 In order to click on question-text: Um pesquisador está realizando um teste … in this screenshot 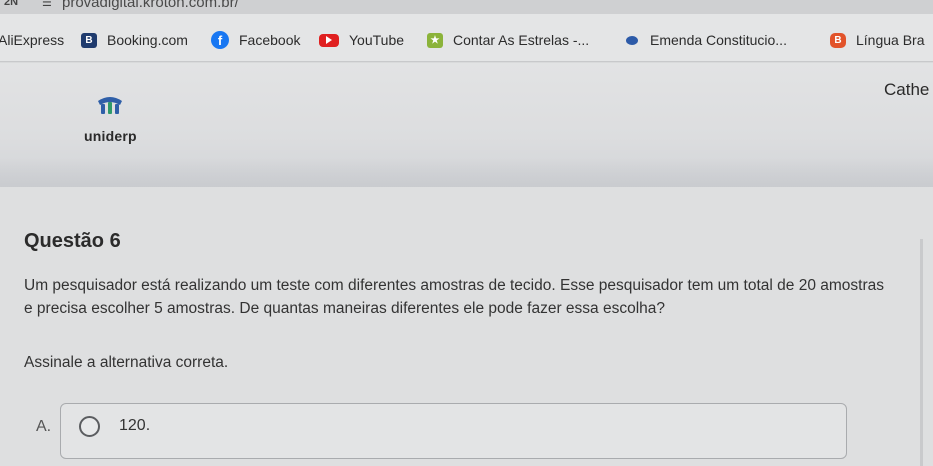, I will do `click(454, 297)`.